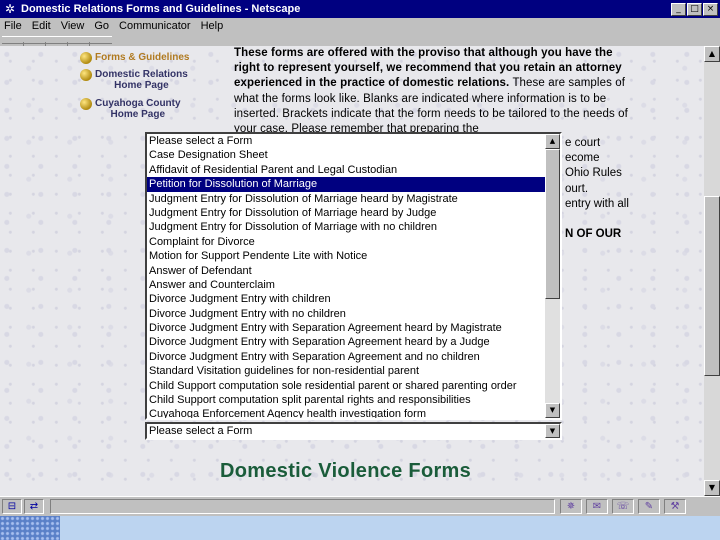  I want to click on form-option: Divorce Judgment Entry with children, so click(347, 299).